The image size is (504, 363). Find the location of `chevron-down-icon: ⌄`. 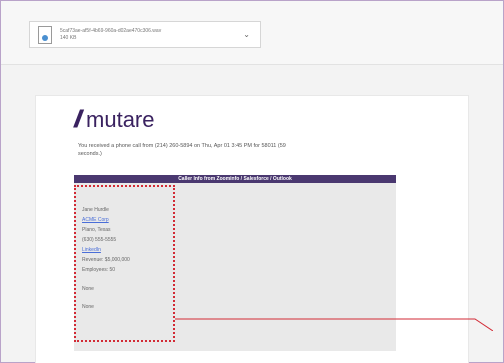

chevron-down-icon: ⌄ is located at coordinates (246, 34).